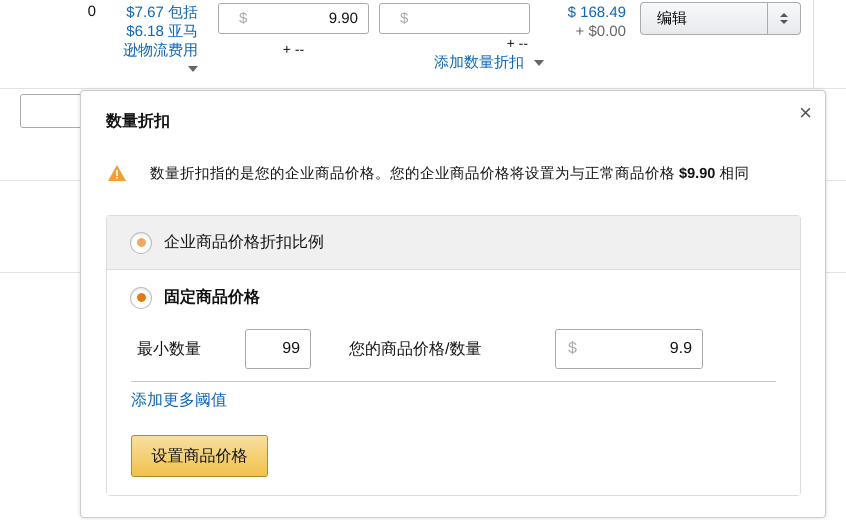  Describe the element at coordinates (601, 31) in the screenshot. I see `shipping-total: + $0.00` at that location.